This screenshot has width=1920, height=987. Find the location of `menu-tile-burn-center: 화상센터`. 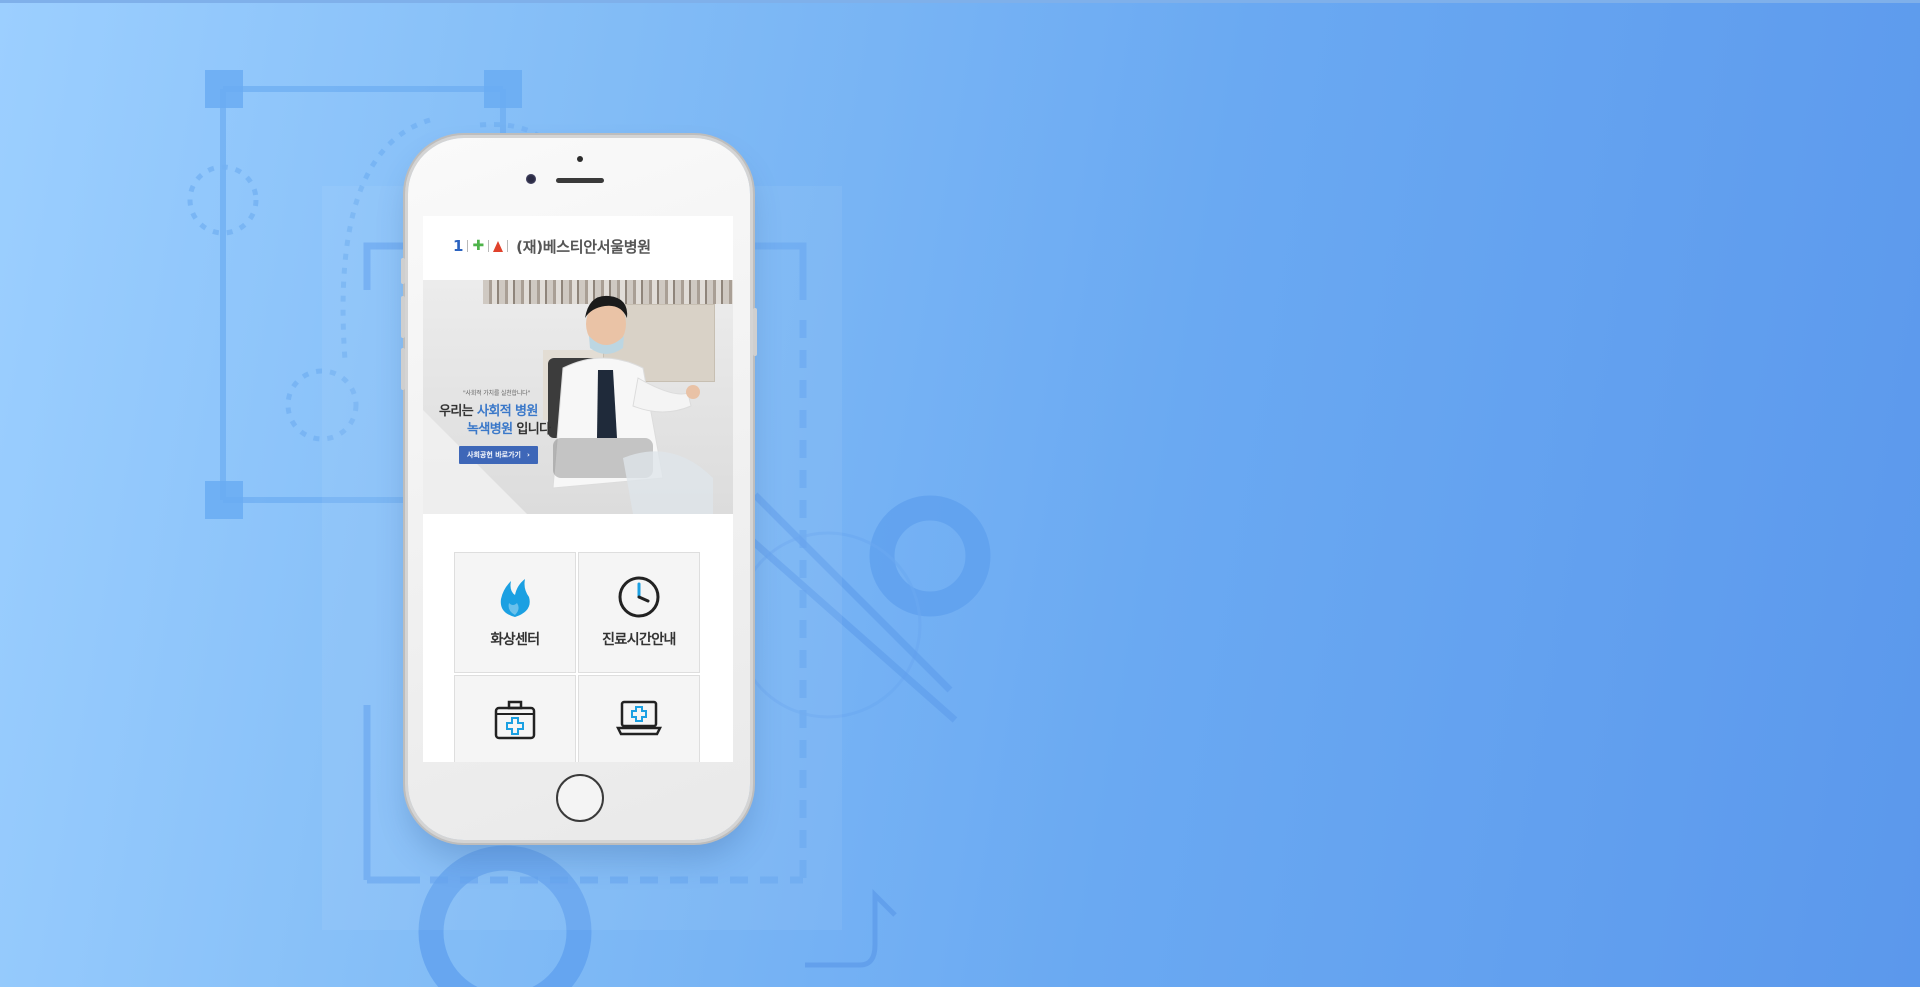

menu-tile-burn-center: 화상센터 is located at coordinates (515, 612).